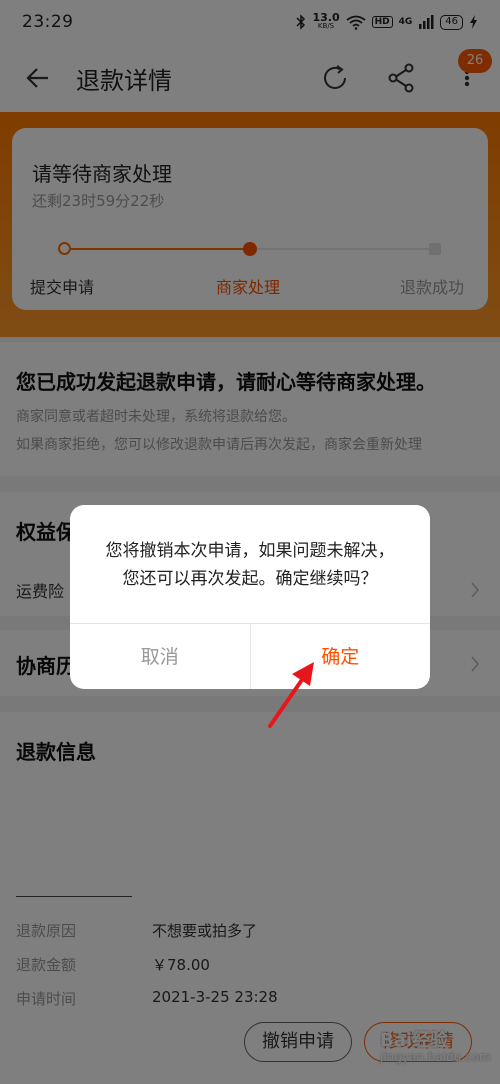 Image resolution: width=500 pixels, height=1084 pixels. What do you see at coordinates (250, 565) in the screenshot?
I see `dialog-message: 您将撤销本次申请，如果问题未解决， 您还可以再次发起。确定继续吗？` at bounding box center [250, 565].